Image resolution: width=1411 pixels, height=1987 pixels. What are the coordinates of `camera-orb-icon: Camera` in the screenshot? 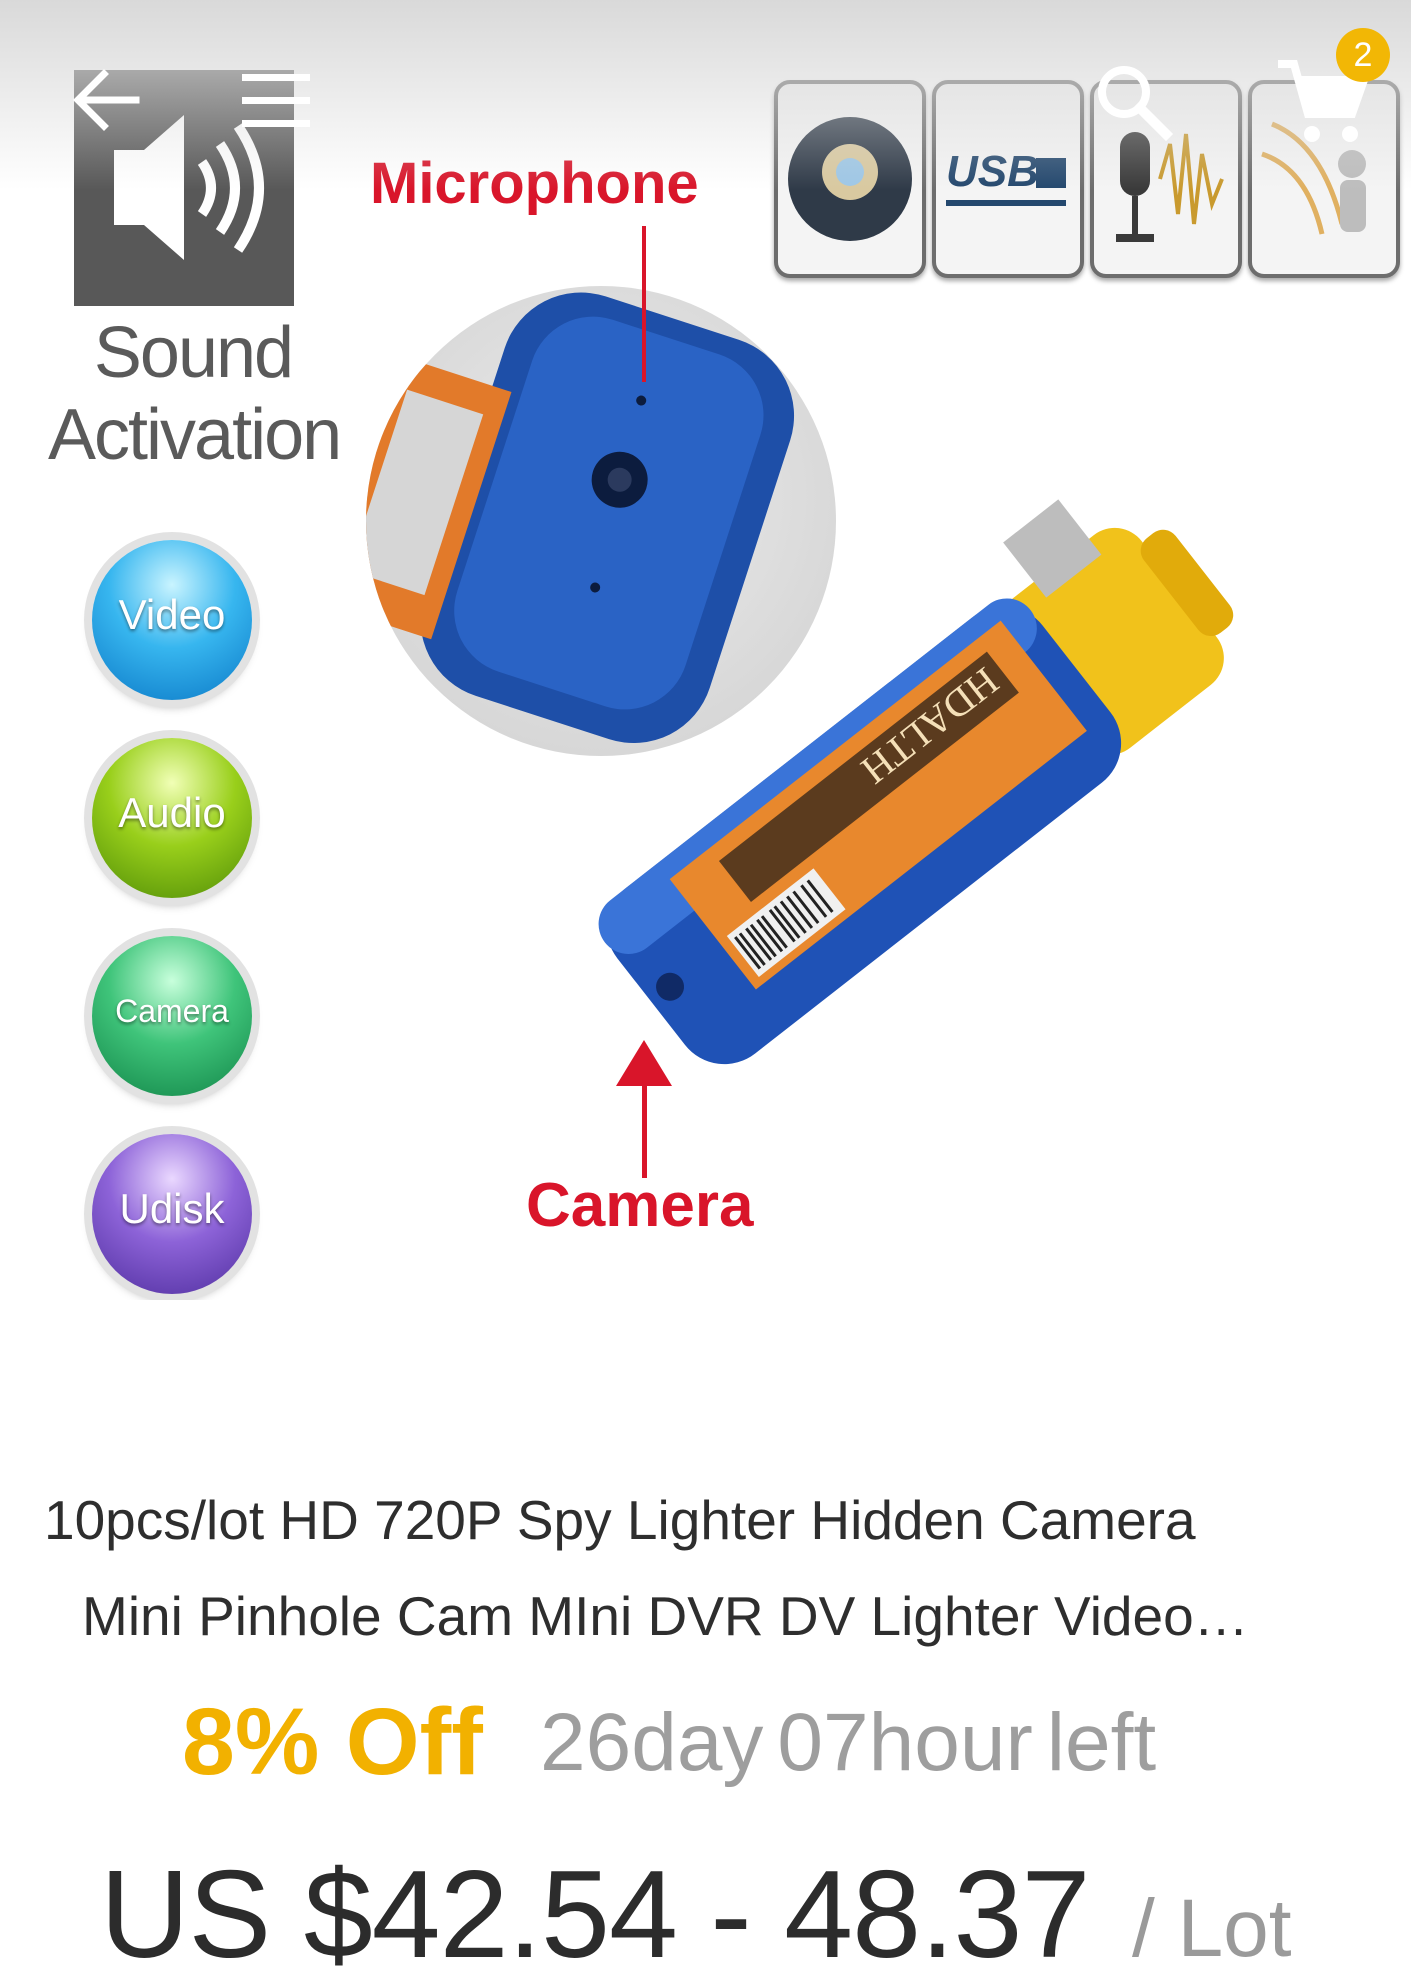 It's located at (172, 1016).